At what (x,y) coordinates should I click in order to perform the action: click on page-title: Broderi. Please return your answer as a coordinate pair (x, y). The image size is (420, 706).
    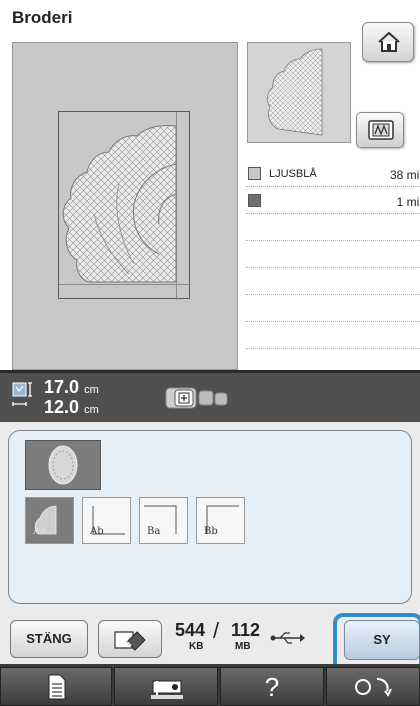
    Looking at the image, I should click on (42, 17).